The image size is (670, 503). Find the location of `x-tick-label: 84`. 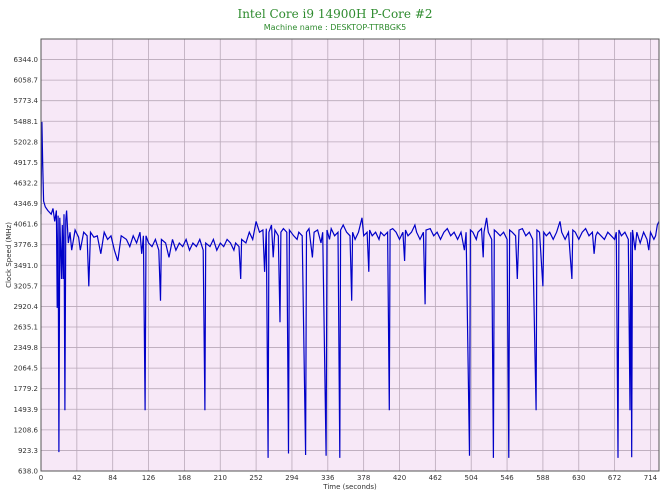

x-tick-label: 84 is located at coordinates (112, 478).